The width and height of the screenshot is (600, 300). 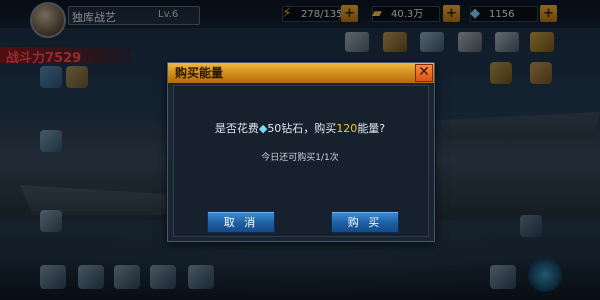 What do you see at coordinates (371, 128) in the screenshot?
I see `message-suffix: 能量?` at bounding box center [371, 128].